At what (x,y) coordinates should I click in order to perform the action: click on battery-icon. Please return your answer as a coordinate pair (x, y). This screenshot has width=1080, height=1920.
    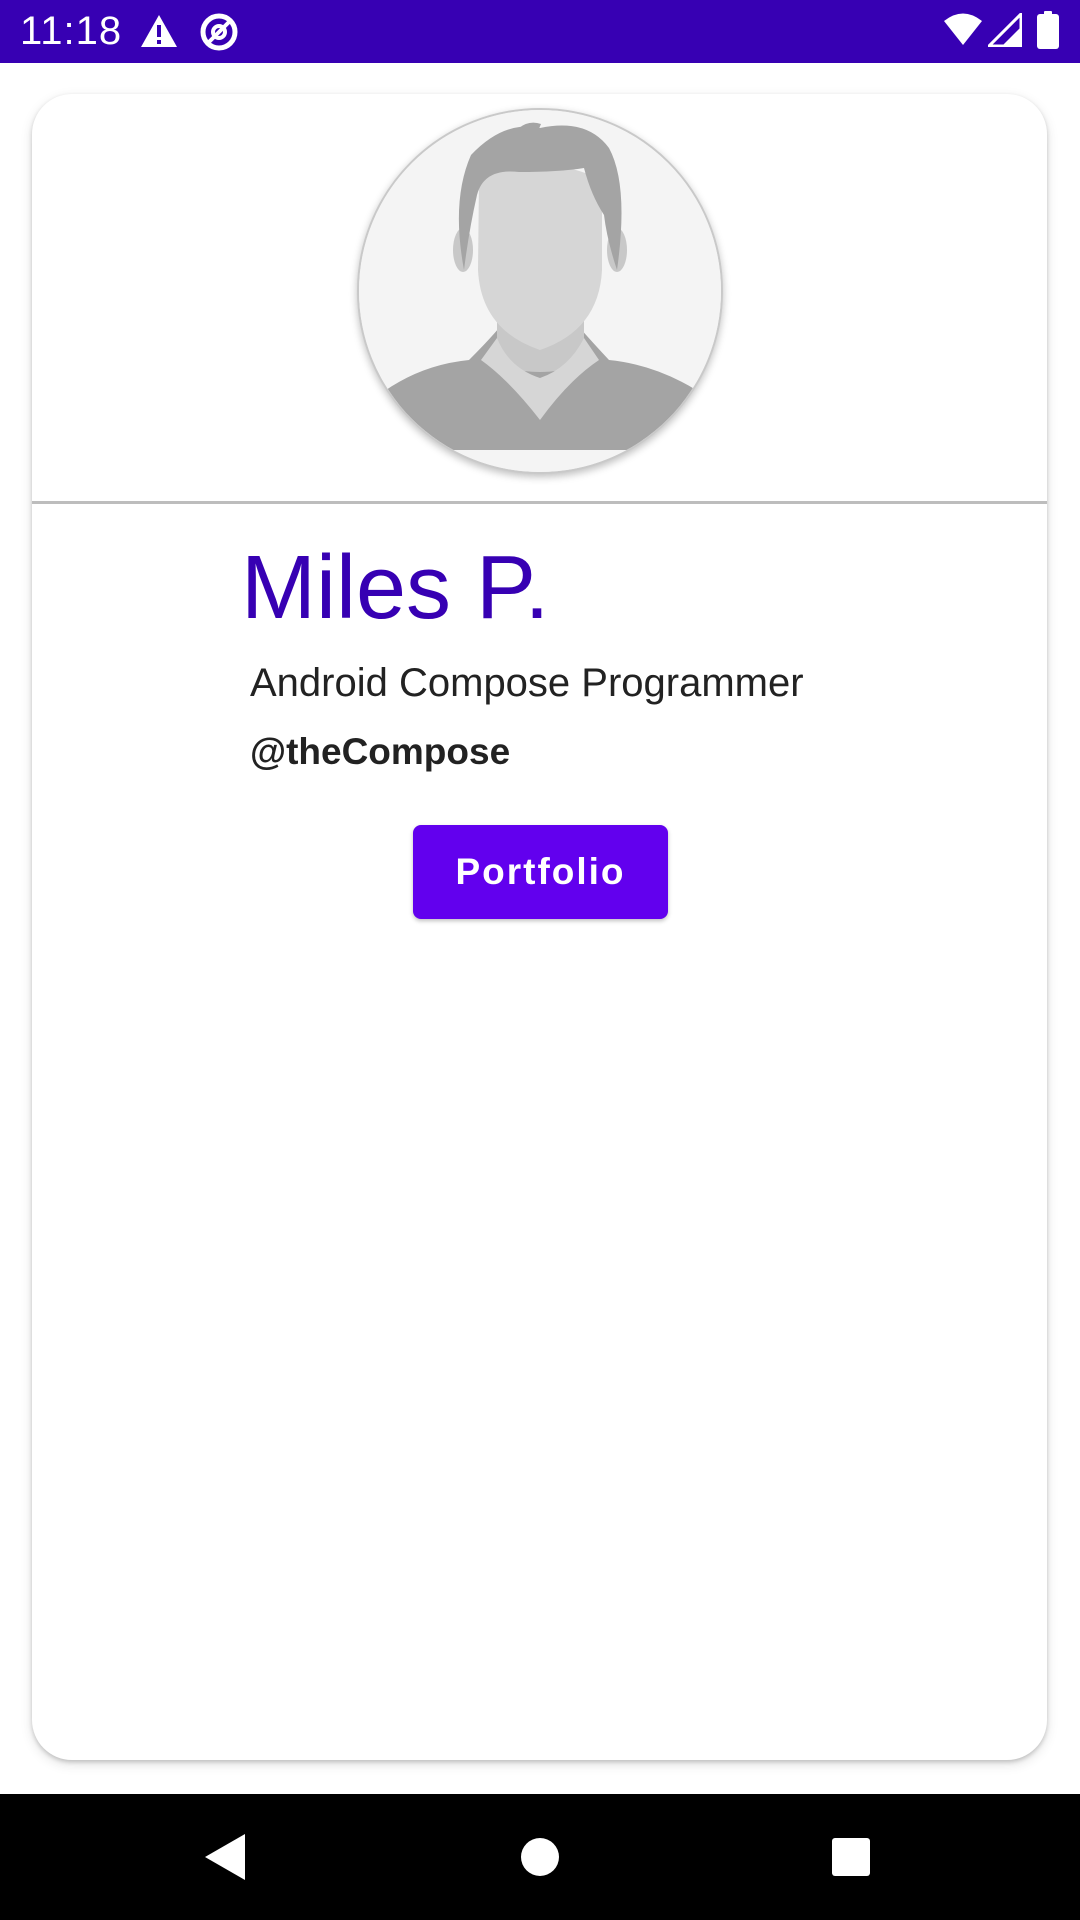
    Looking at the image, I should click on (1048, 30).